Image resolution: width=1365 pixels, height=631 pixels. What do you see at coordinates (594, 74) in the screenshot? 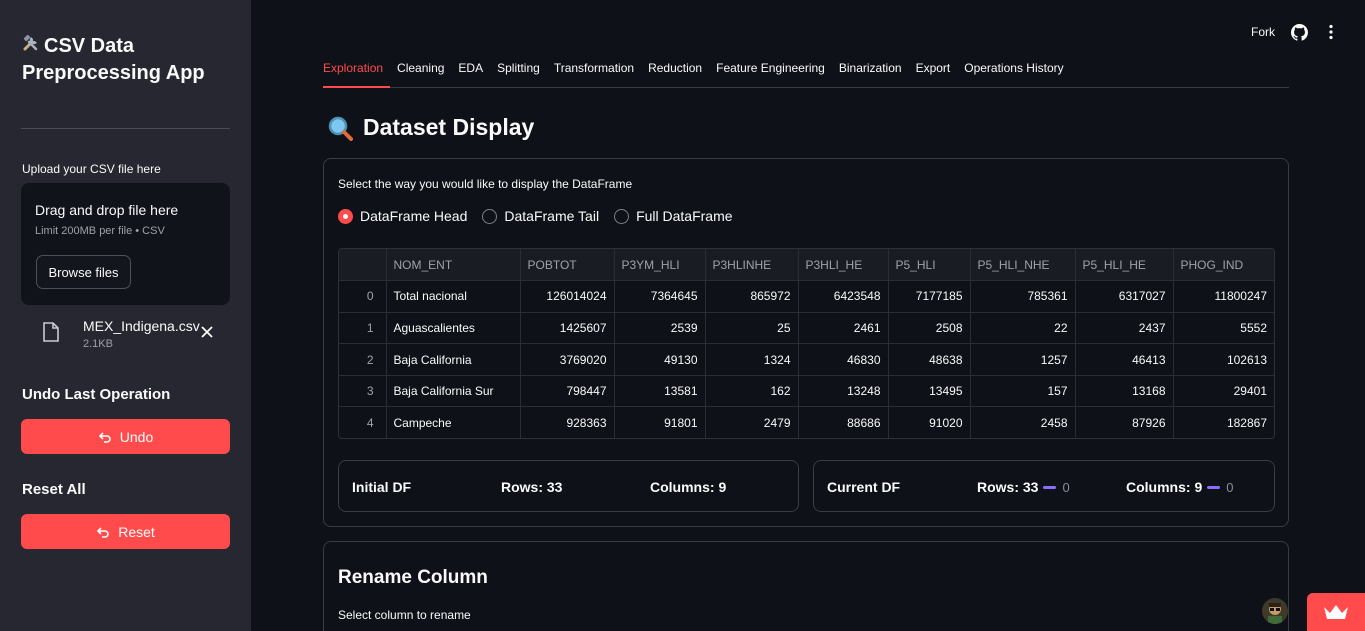
I see `tab-transformation: Transformation` at bounding box center [594, 74].